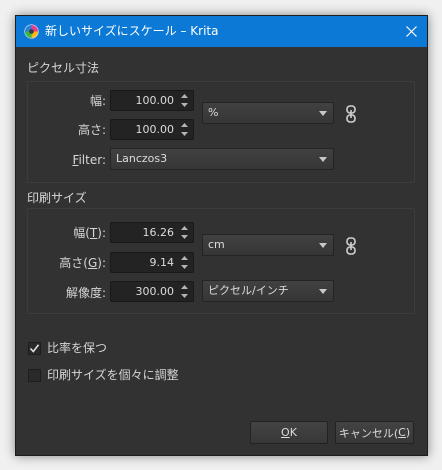  I want to click on pixel-height-spinbox: 100.00, so click(152, 129).